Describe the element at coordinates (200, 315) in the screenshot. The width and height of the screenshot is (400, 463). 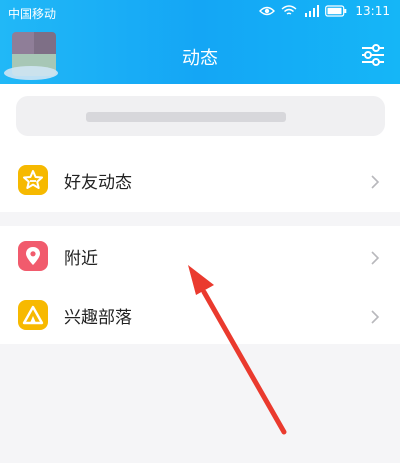
I see `menu-item-interest-tribe: 兴趣部落` at that location.